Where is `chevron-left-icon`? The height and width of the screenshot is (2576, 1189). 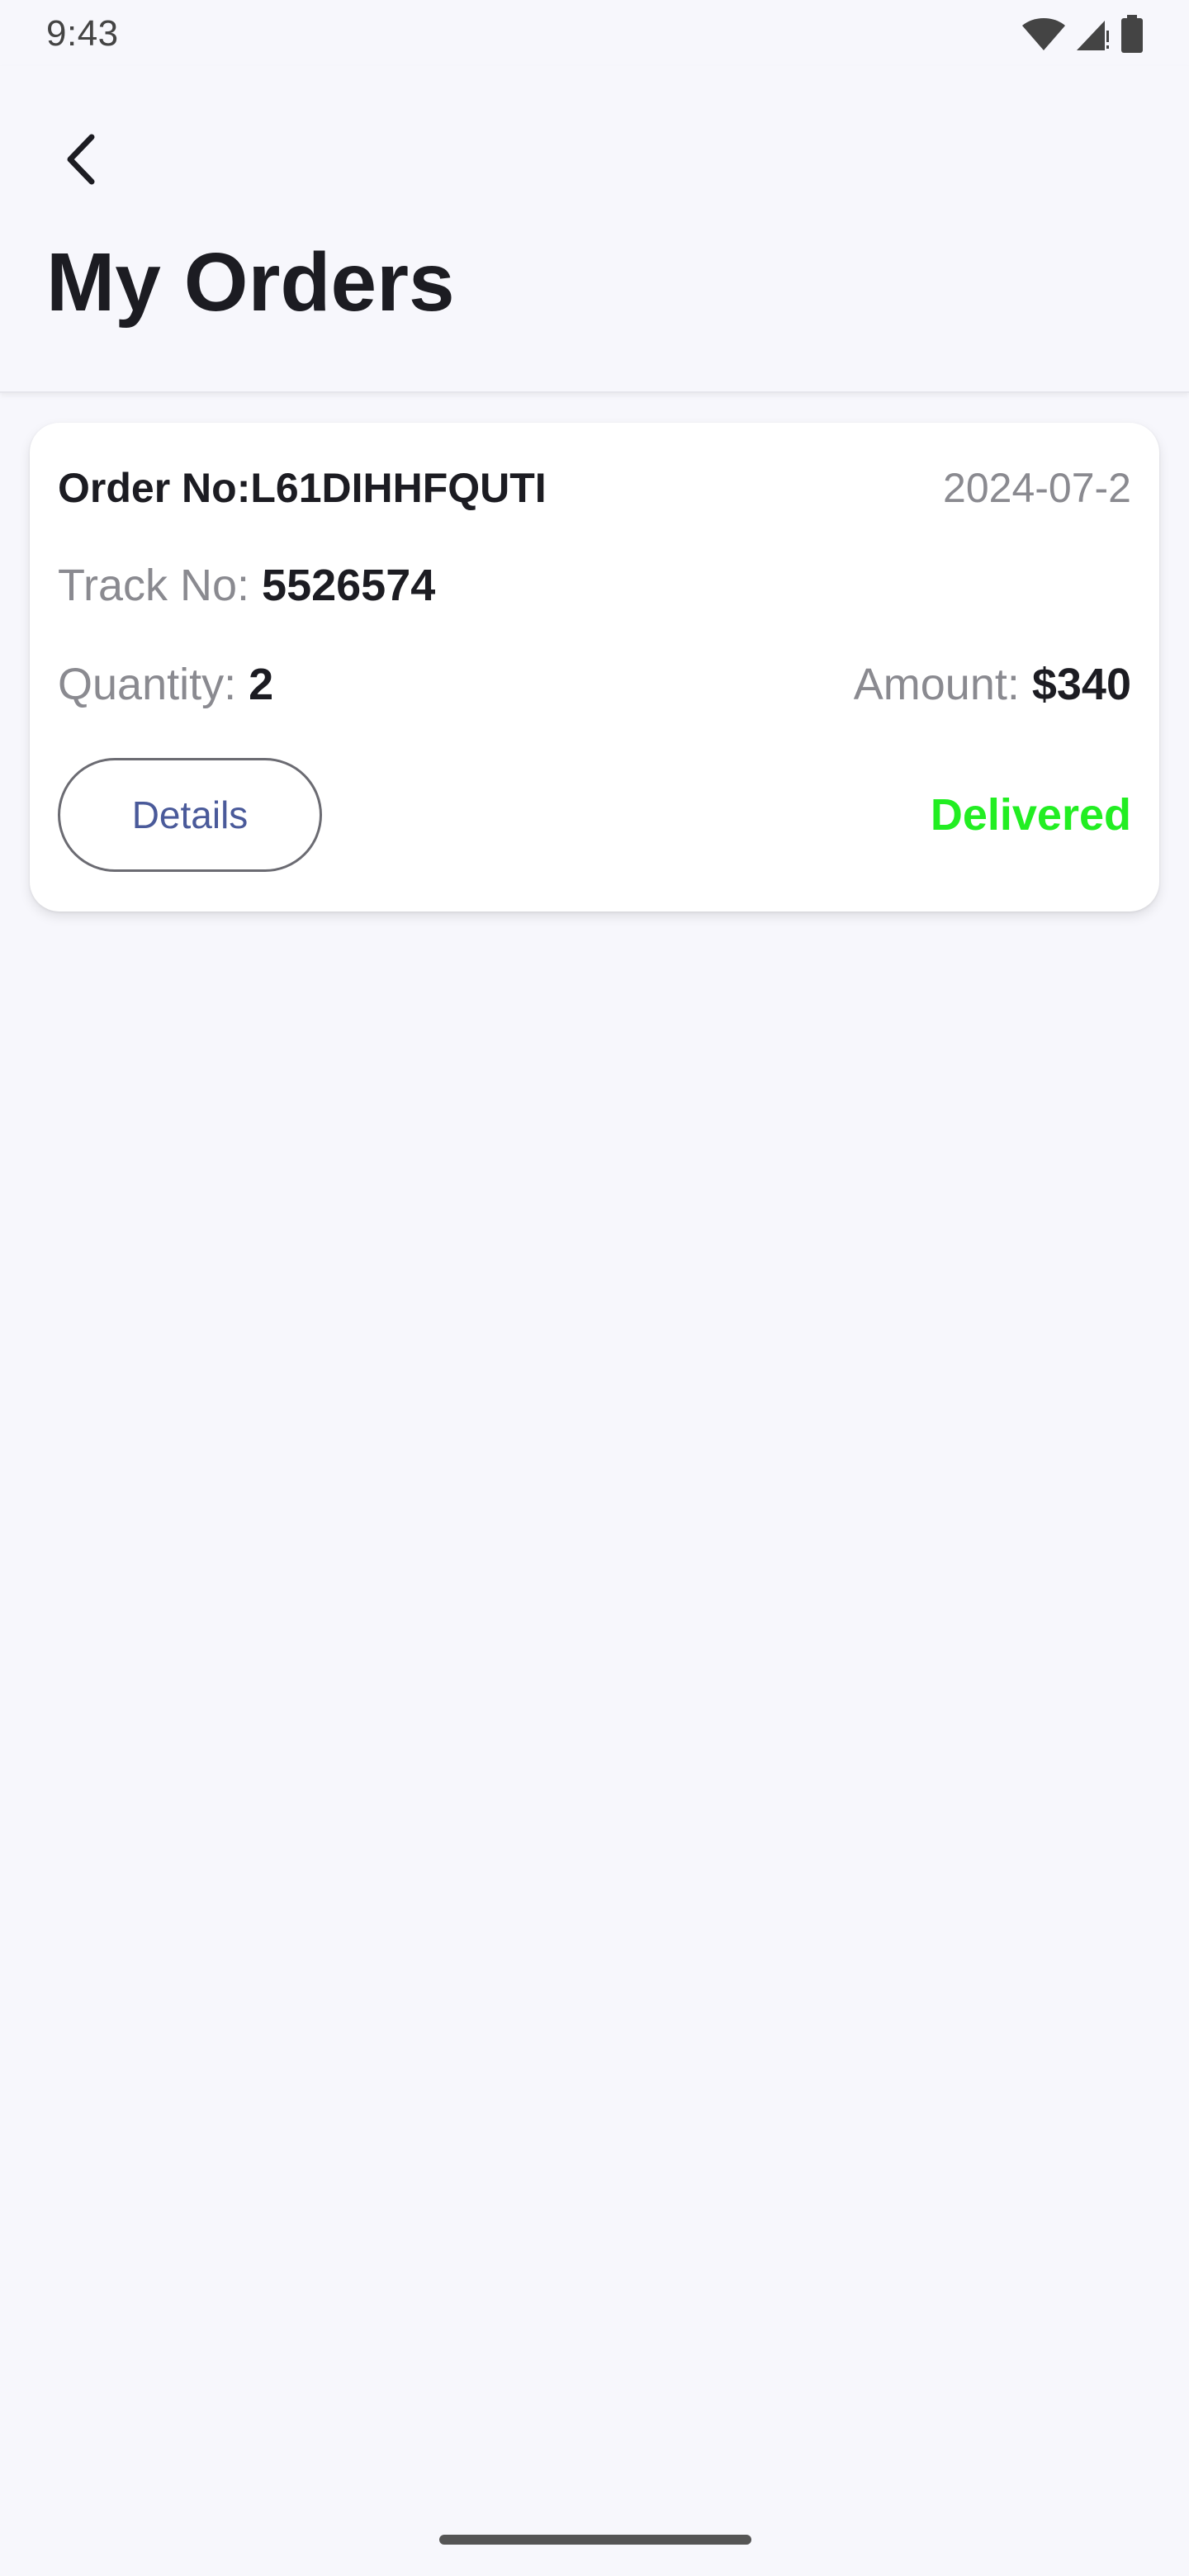 chevron-left-icon is located at coordinates (80, 161).